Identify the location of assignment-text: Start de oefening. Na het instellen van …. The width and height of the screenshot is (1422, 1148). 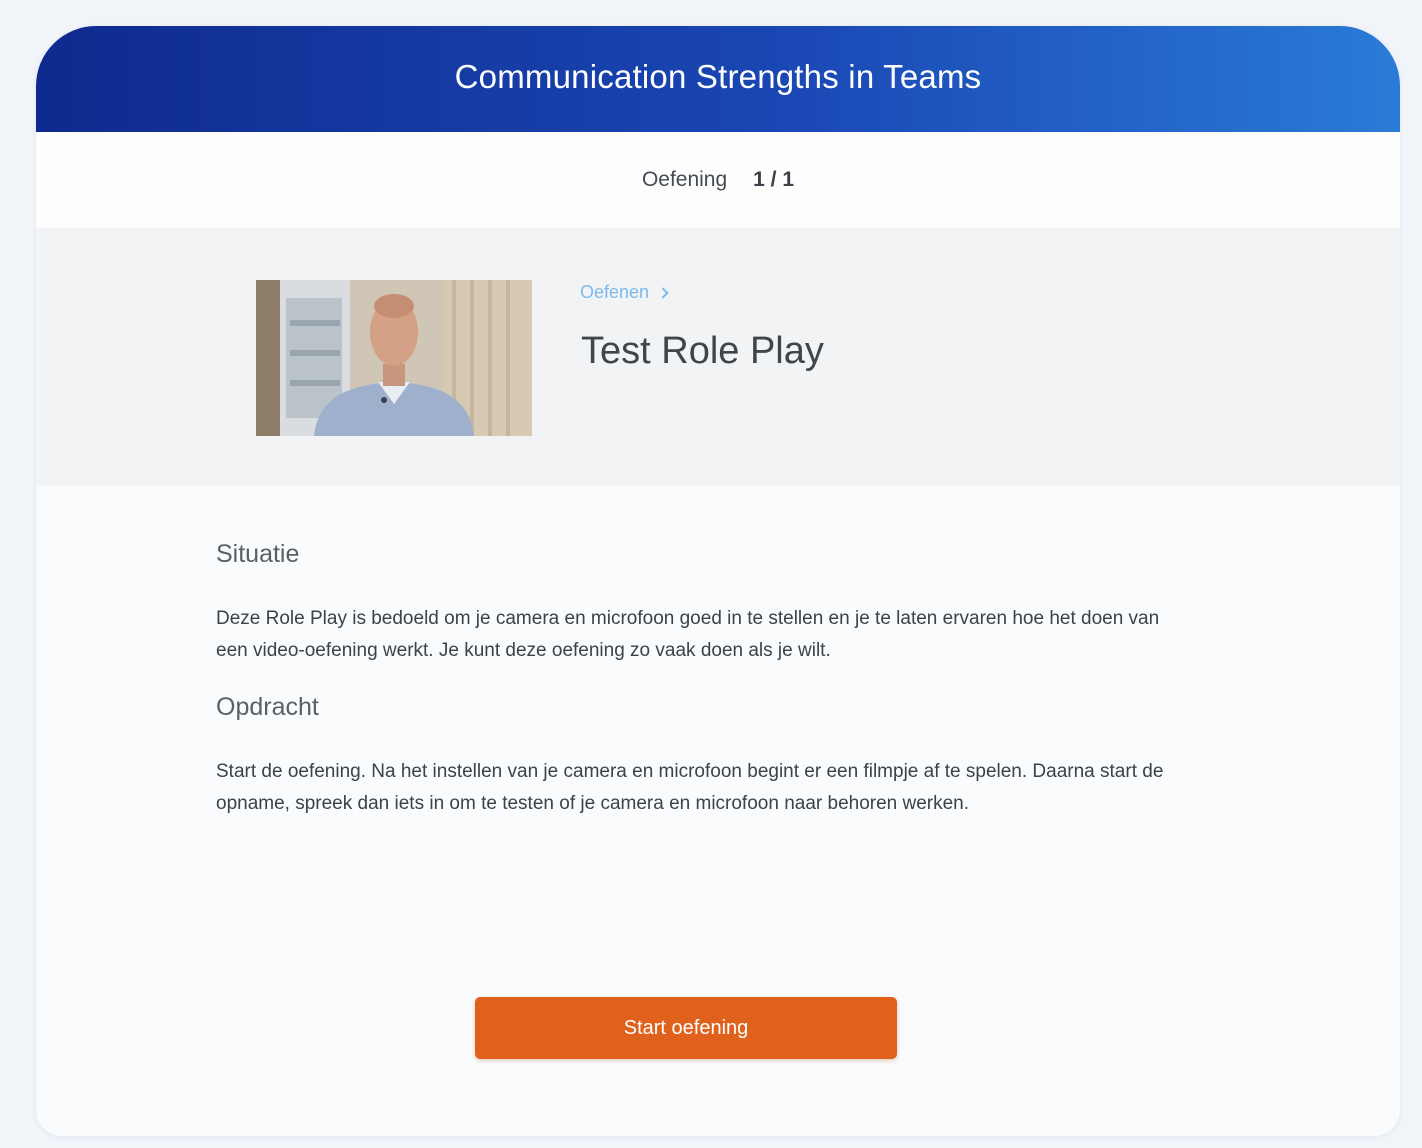
(690, 787).